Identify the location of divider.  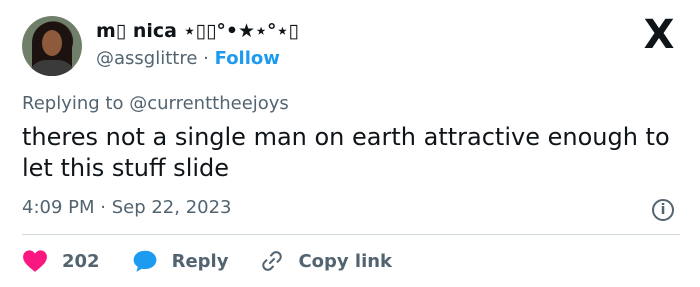
(351, 234).